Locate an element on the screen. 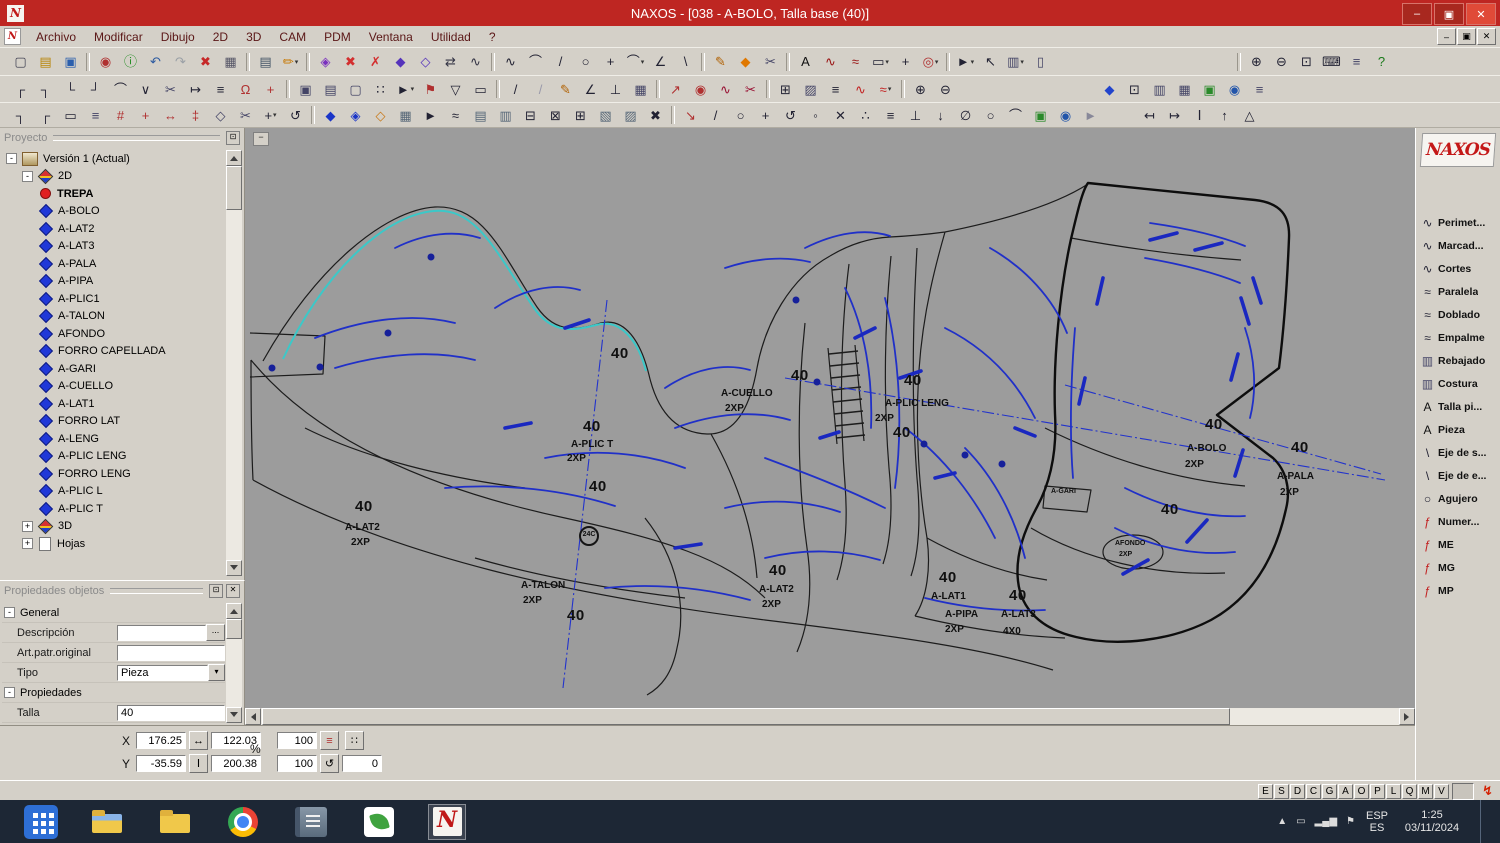 This screenshot has height=843, width=1500. play-icon: ► is located at coordinates (430, 115).